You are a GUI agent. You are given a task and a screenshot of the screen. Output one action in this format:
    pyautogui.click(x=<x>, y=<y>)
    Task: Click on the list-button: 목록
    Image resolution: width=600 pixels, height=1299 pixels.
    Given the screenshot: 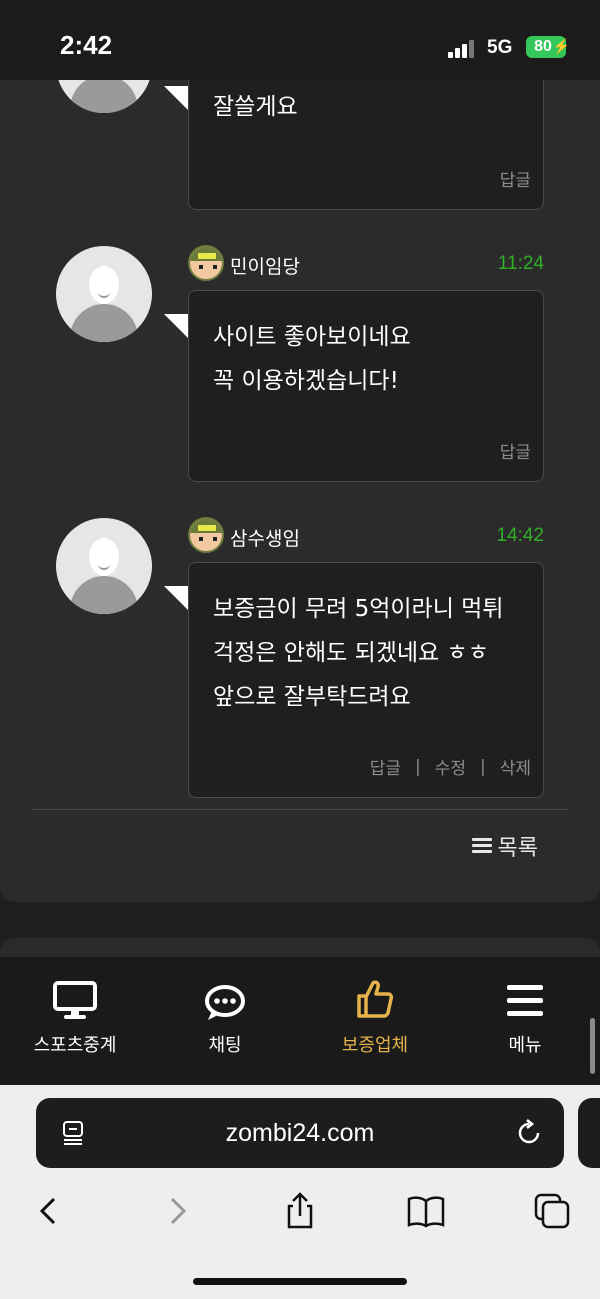 What is the action you would take?
    pyautogui.click(x=504, y=846)
    